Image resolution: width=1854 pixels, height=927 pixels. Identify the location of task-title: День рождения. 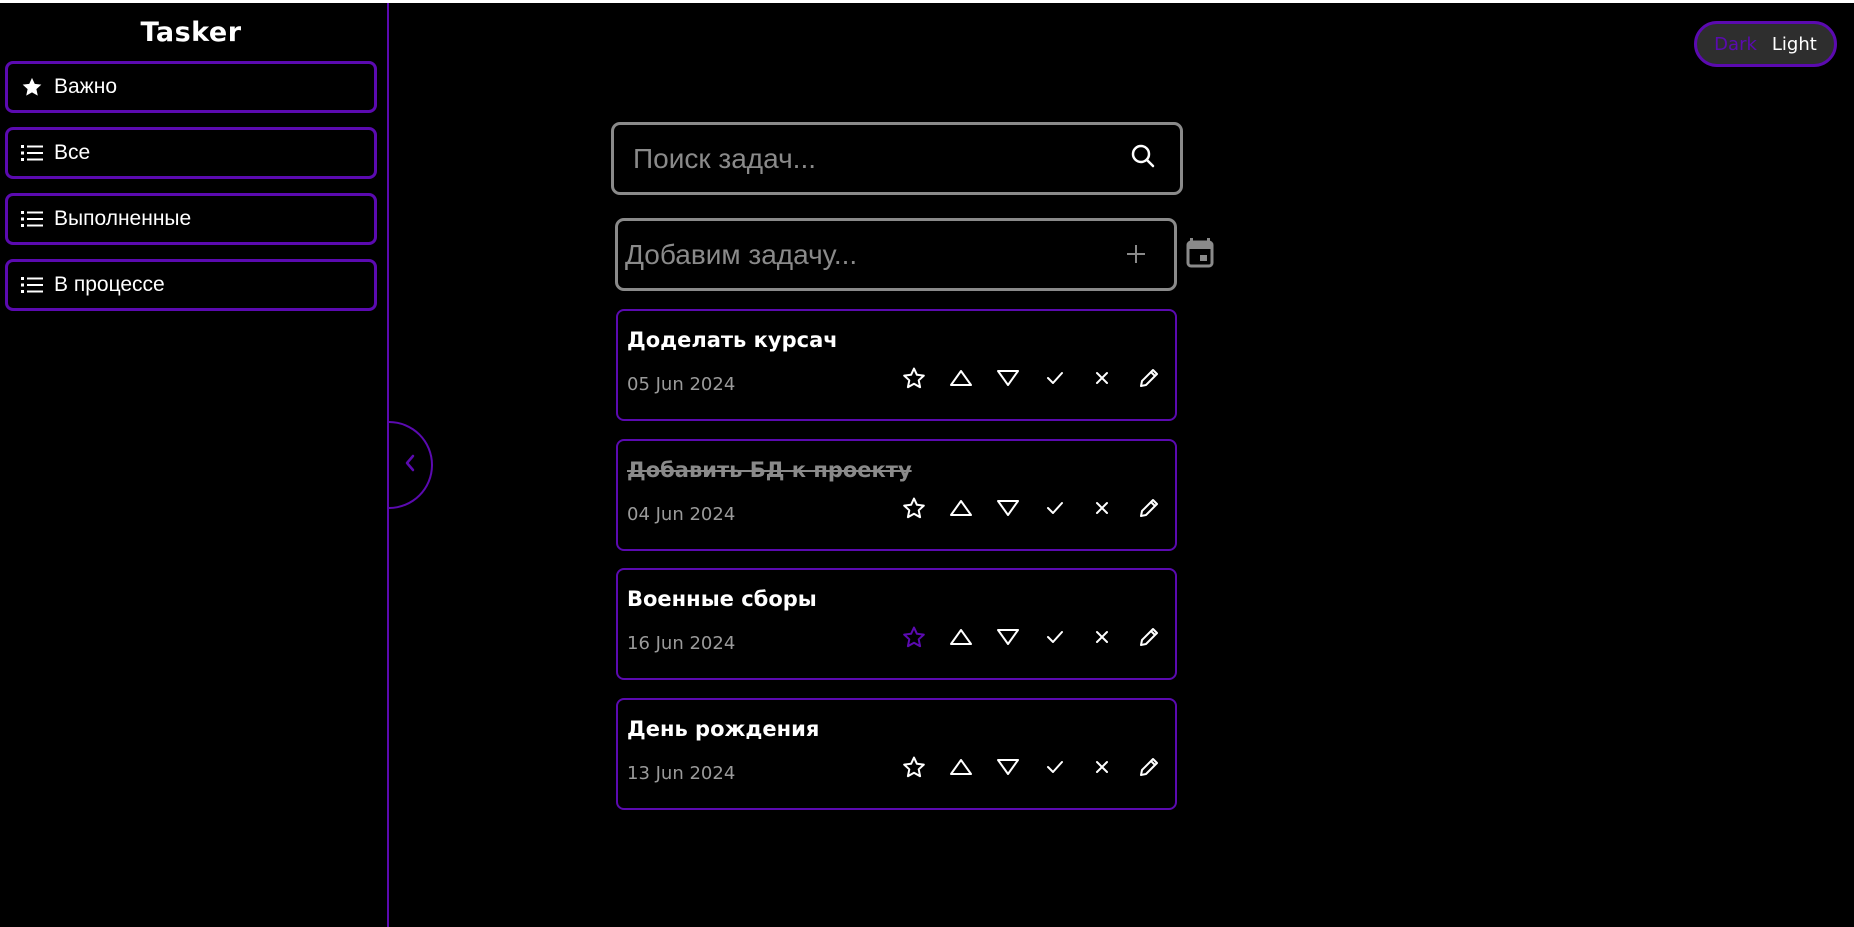
(723, 729).